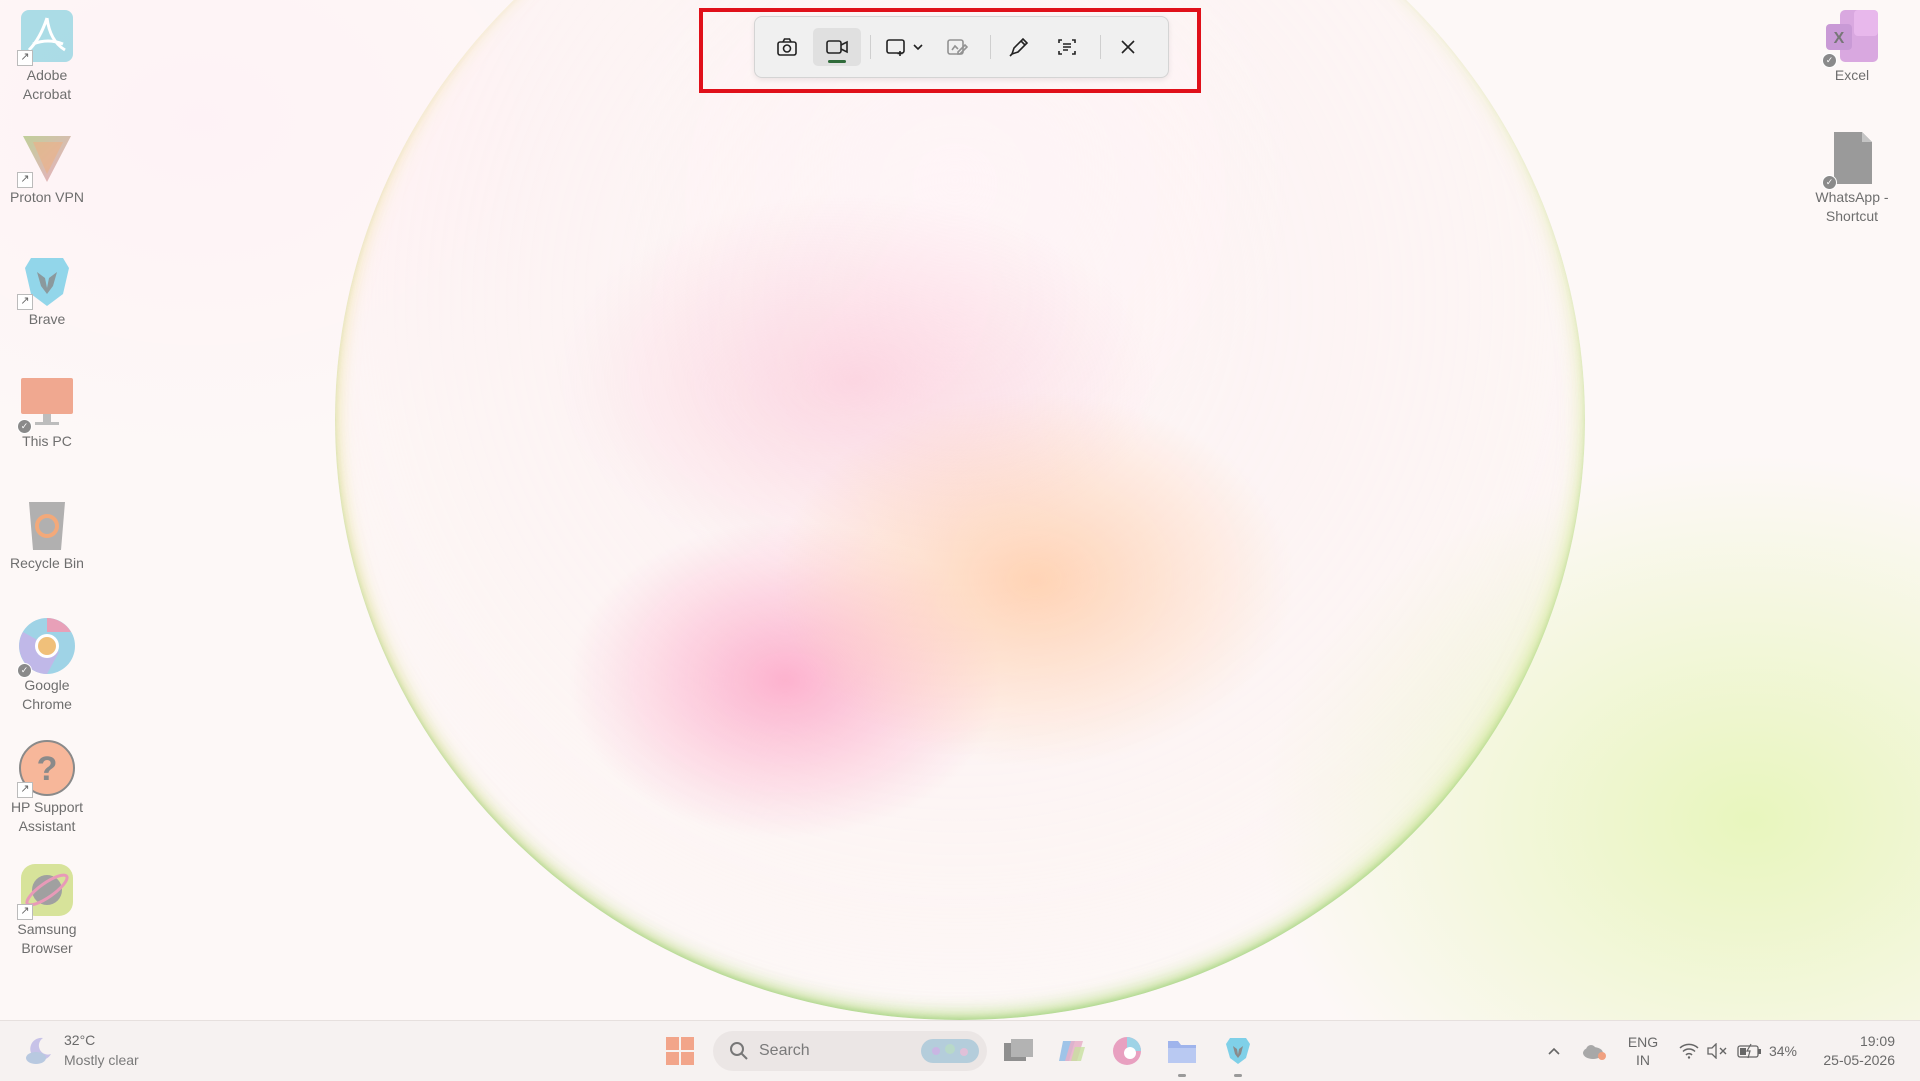 The width and height of the screenshot is (1920, 1081). Describe the element at coordinates (47, 685) in the screenshot. I see `desktop-icon-label: Google` at that location.